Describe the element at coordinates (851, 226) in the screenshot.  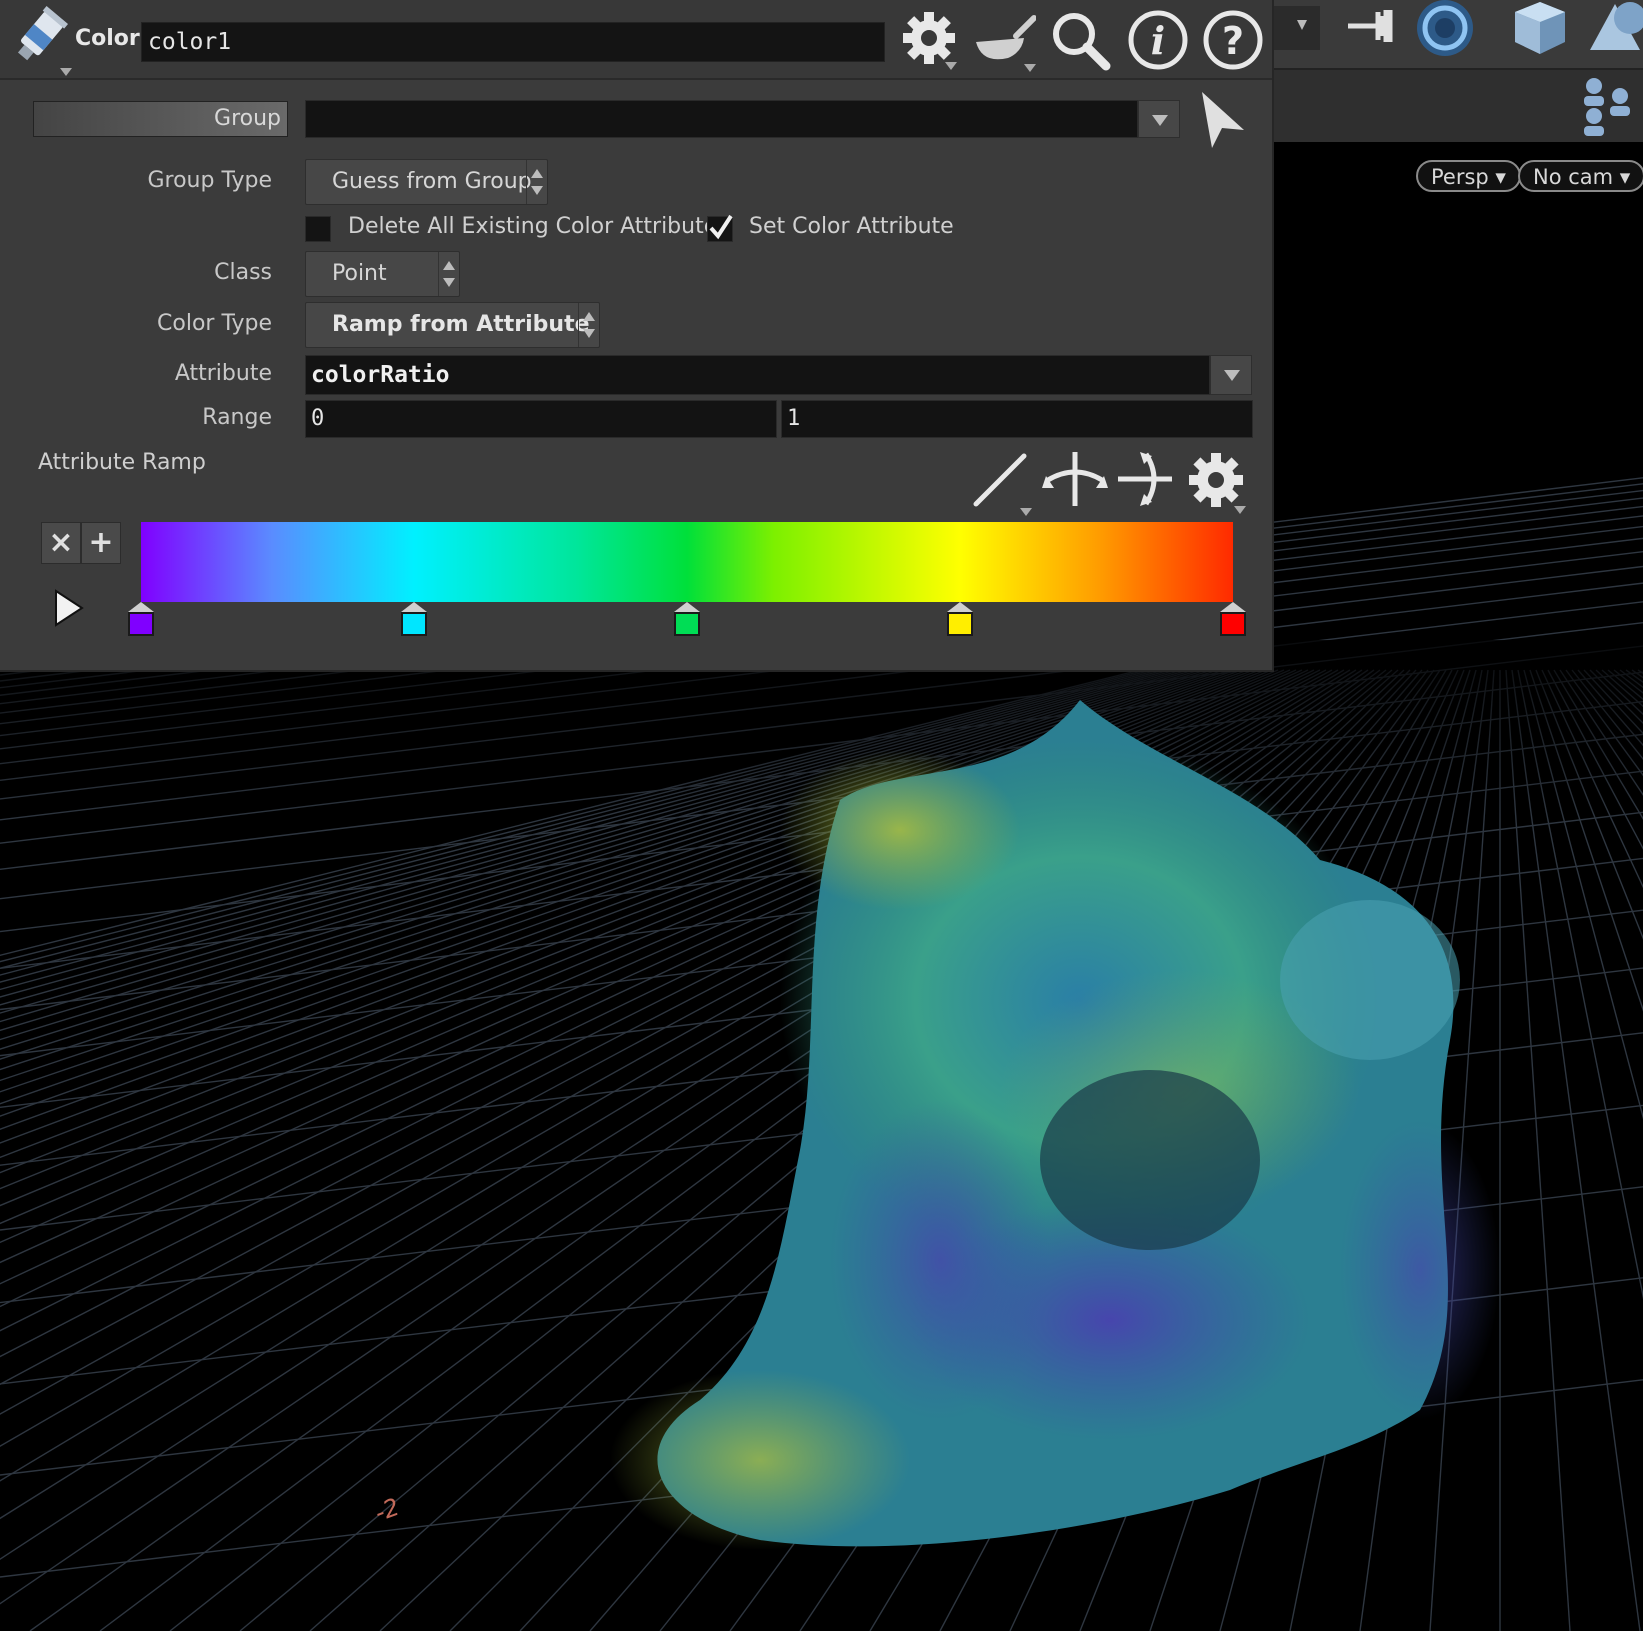
I see `set-color-label: Set Color Attribute` at that location.